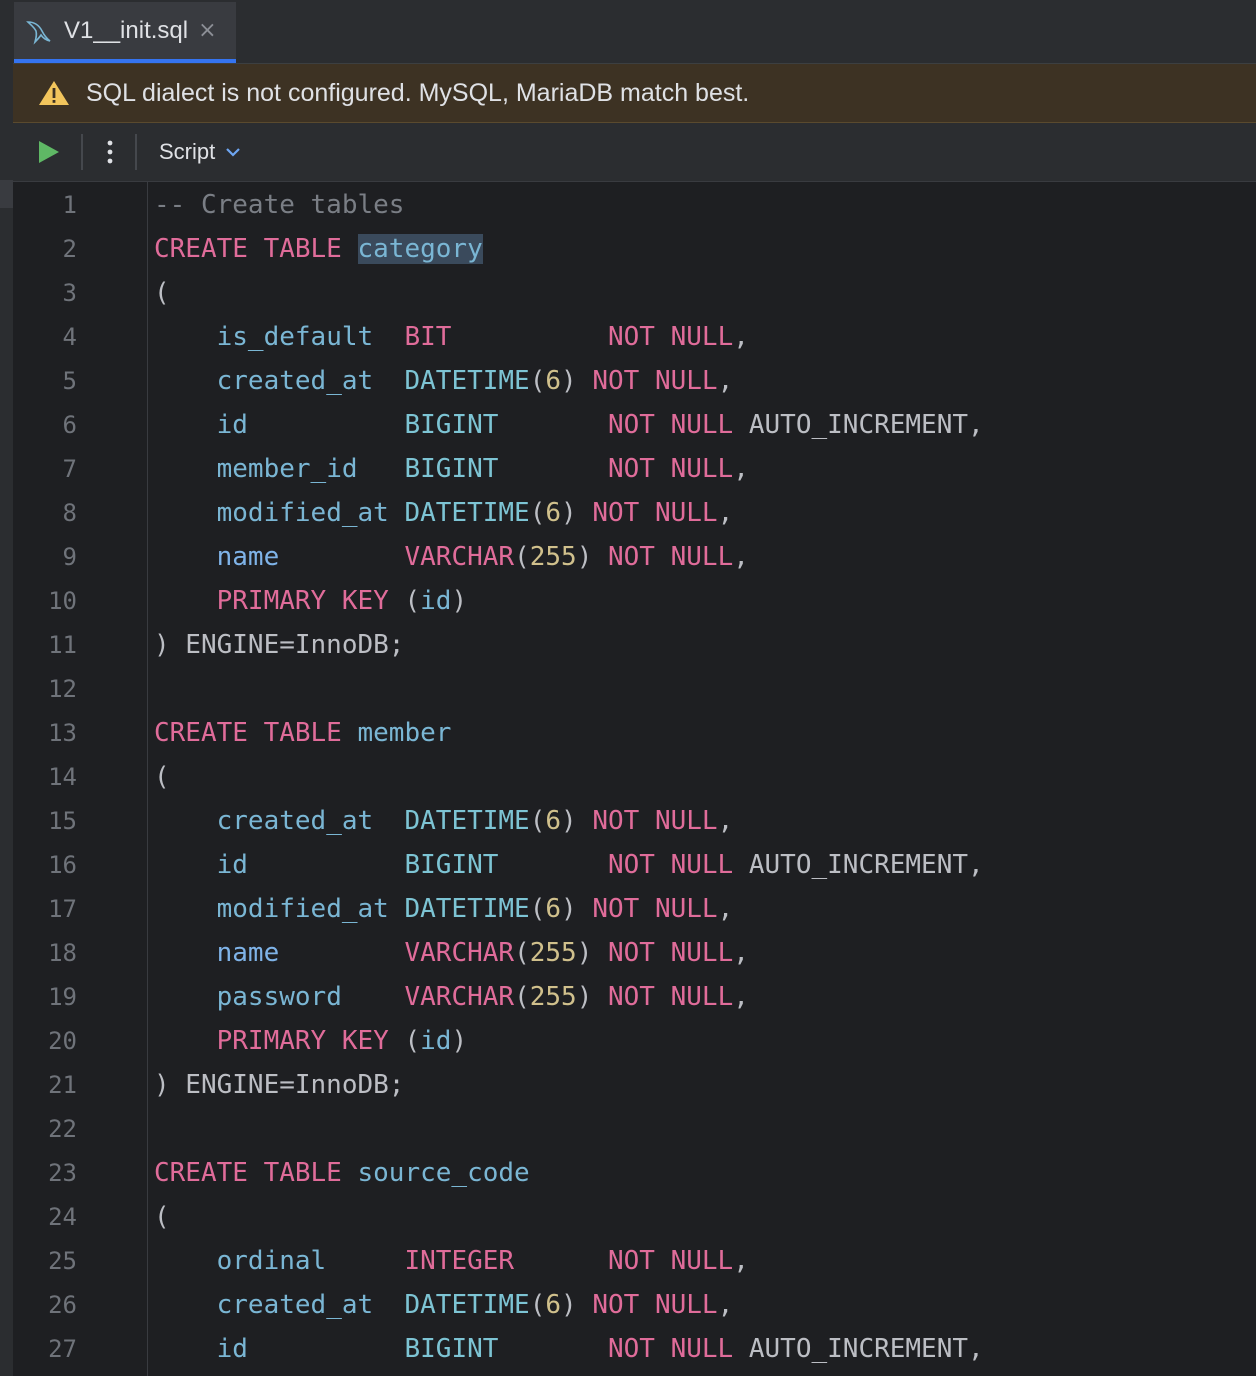 This screenshot has height=1376, width=1256. I want to click on code-token: id, so click(436, 601).